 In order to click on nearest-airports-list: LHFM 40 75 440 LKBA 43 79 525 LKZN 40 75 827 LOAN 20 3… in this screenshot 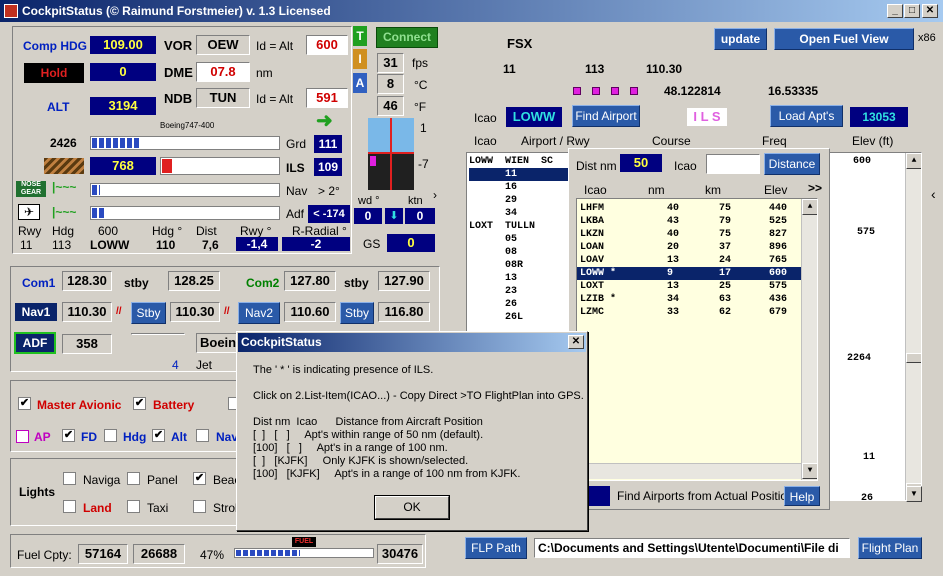, I will do `click(697, 339)`.